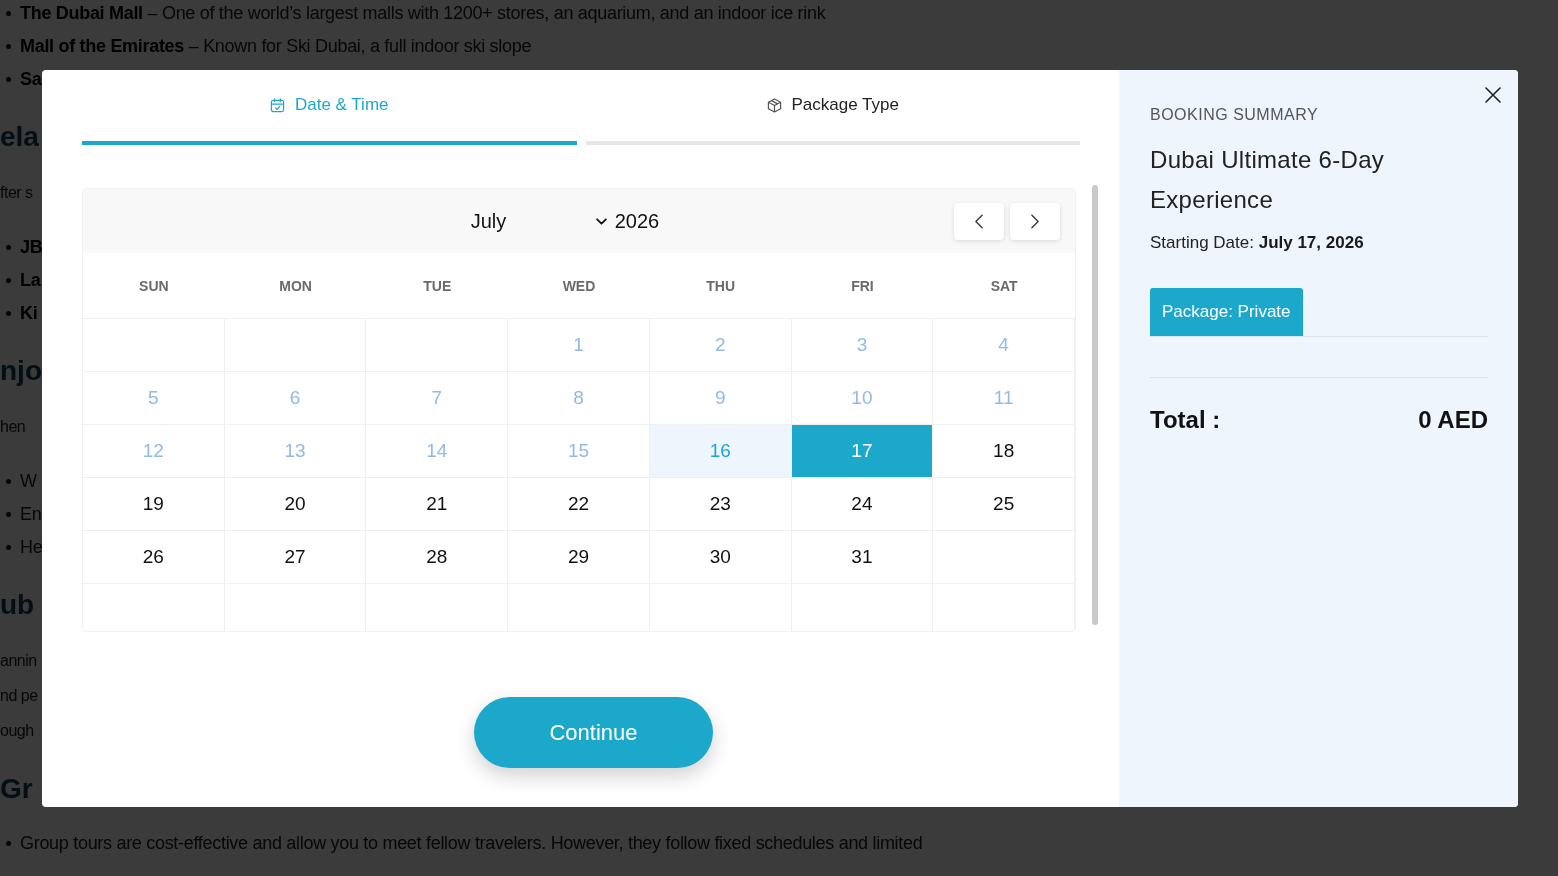  Describe the element at coordinates (579, 398) in the screenshot. I see `calendar-day: 8` at that location.